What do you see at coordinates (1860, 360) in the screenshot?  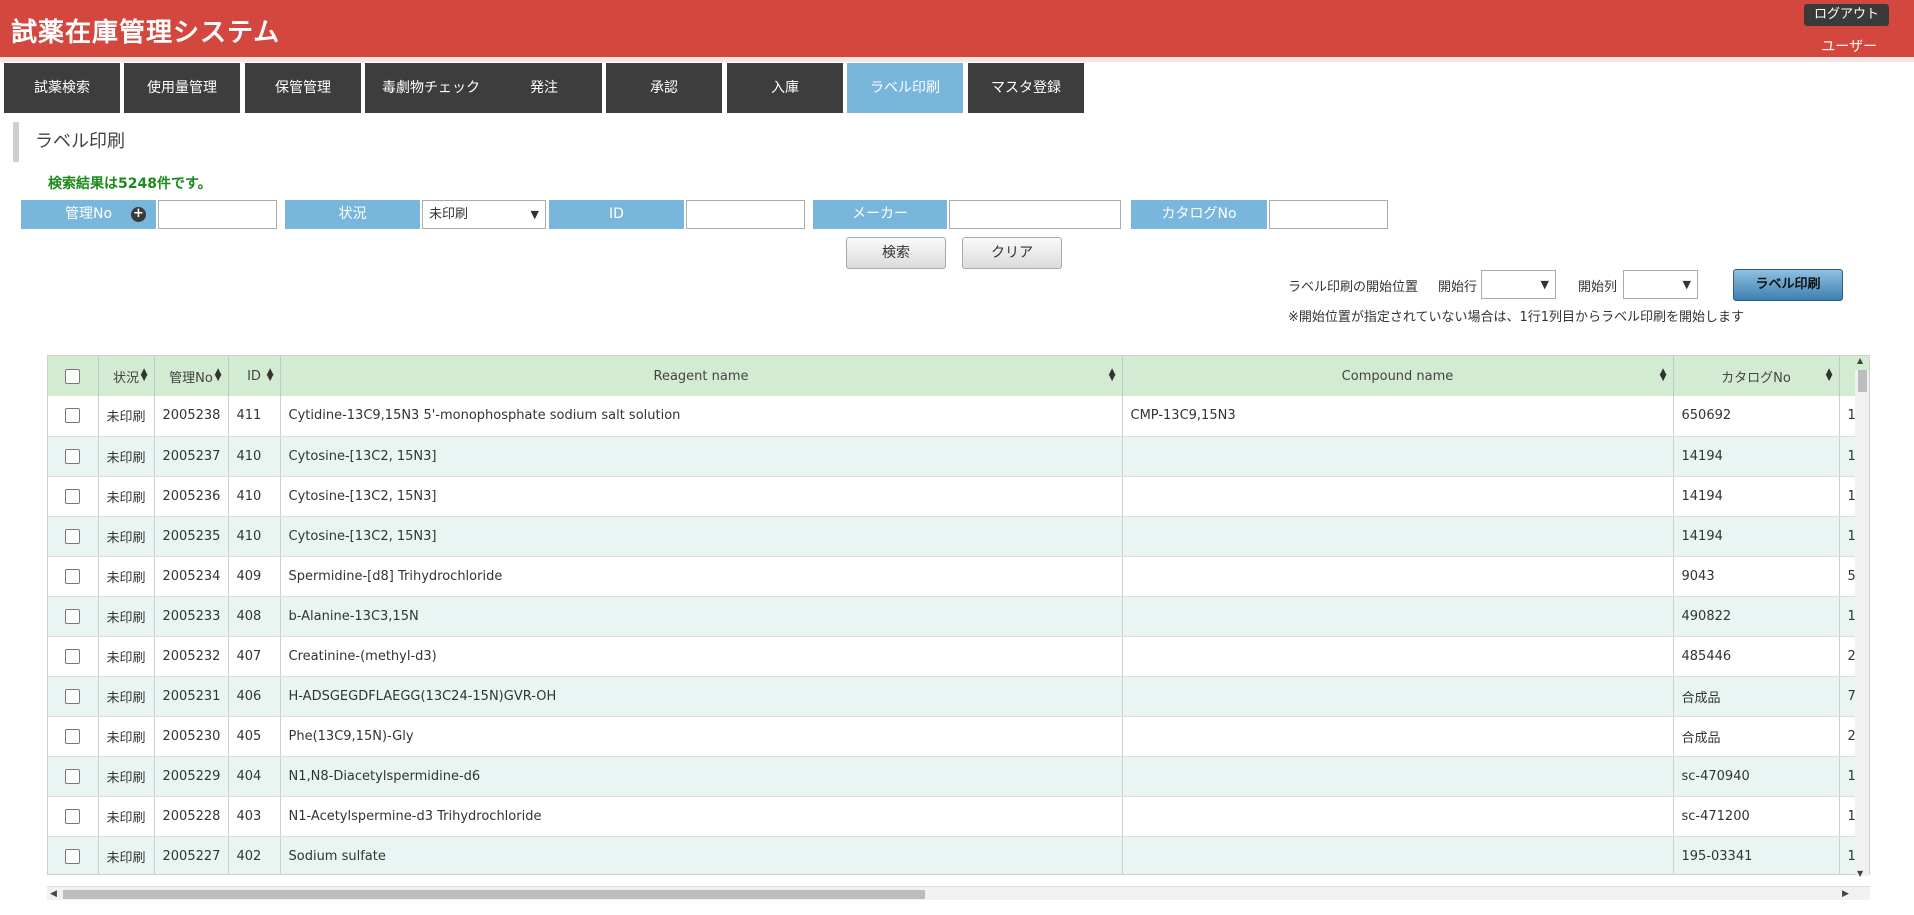 I see `scroll-up-icon: ▲` at bounding box center [1860, 360].